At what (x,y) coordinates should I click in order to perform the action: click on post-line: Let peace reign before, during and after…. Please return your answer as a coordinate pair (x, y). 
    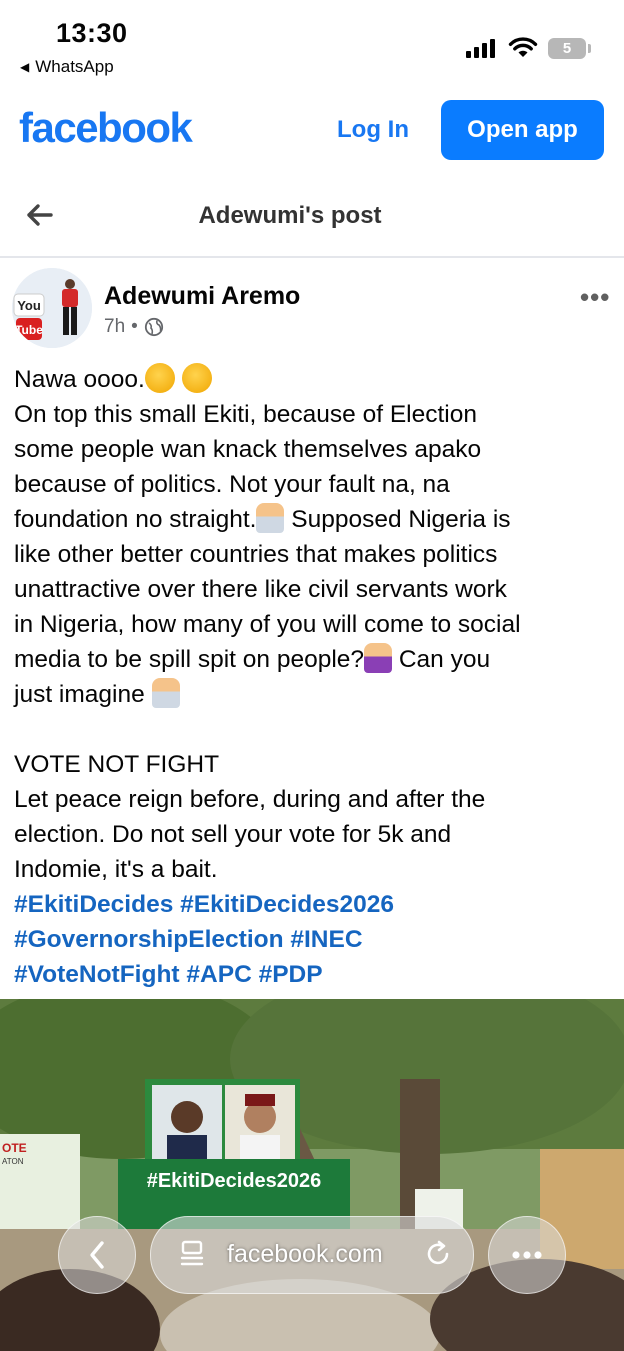
    Looking at the image, I should click on (250, 799).